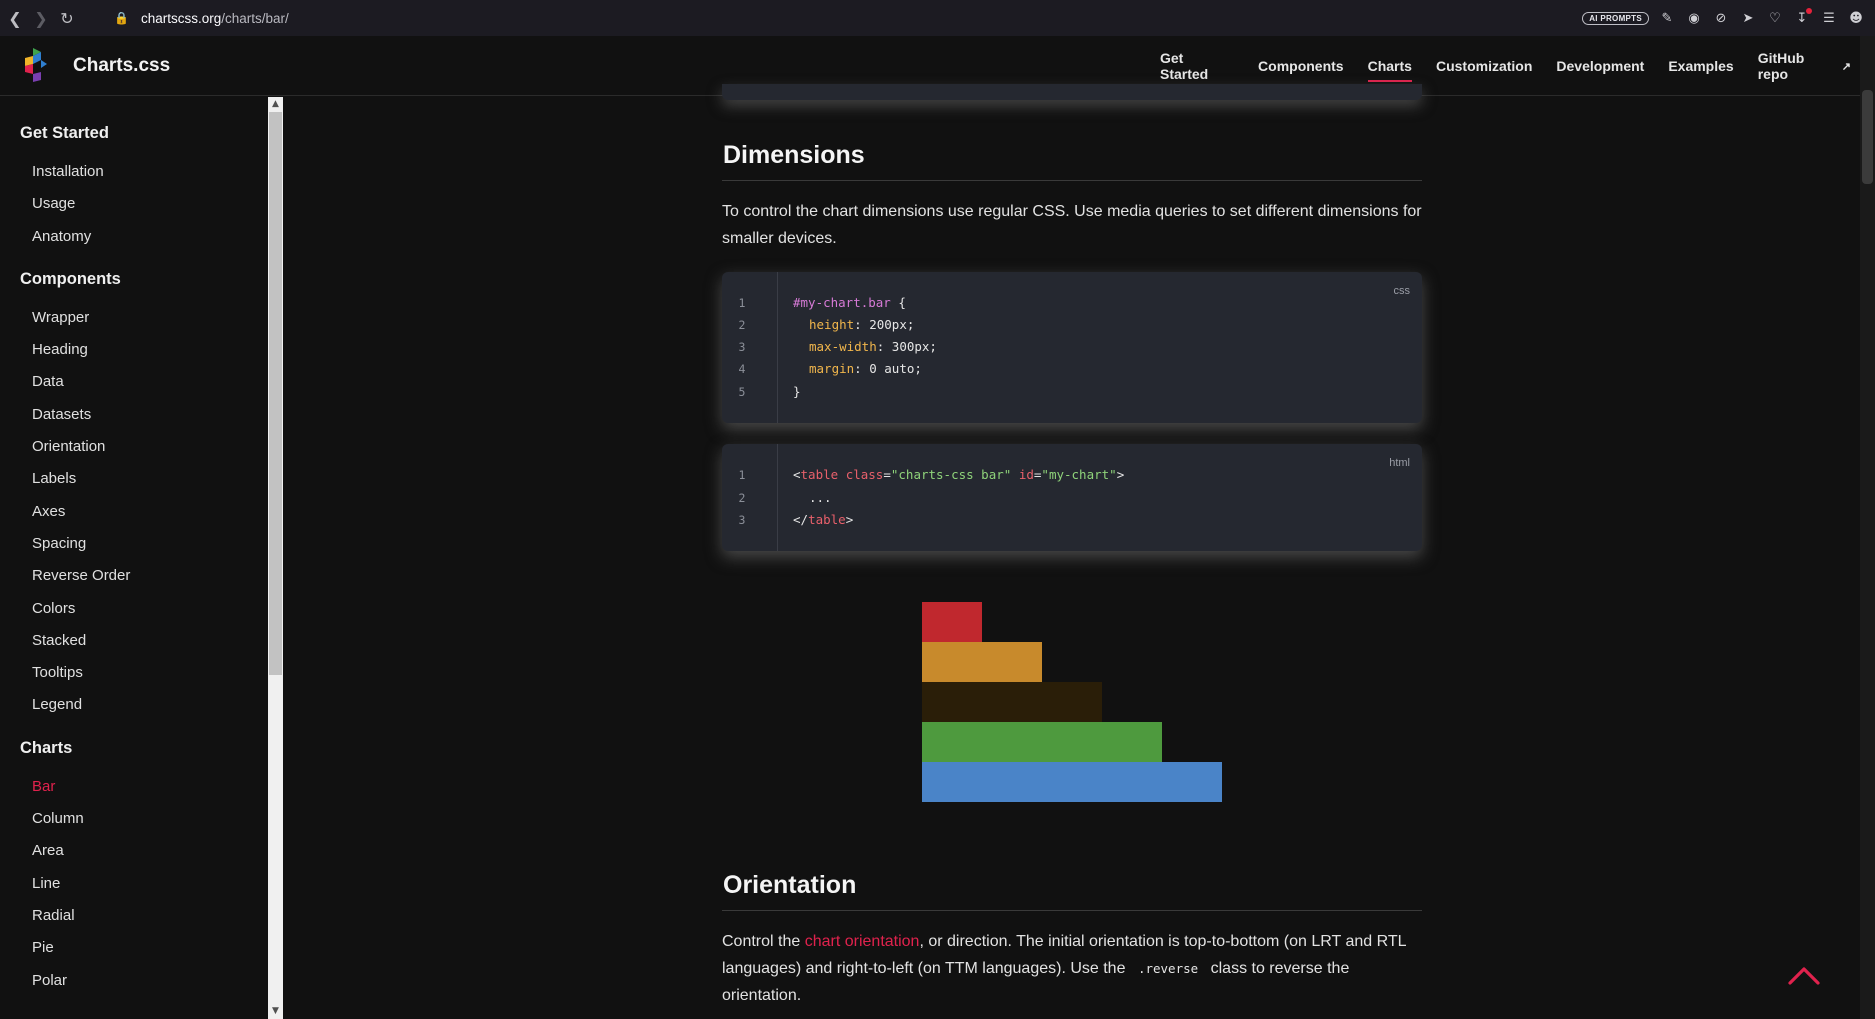 This screenshot has width=1875, height=1019. What do you see at coordinates (819, 474) in the screenshot?
I see `html-tag: table` at bounding box center [819, 474].